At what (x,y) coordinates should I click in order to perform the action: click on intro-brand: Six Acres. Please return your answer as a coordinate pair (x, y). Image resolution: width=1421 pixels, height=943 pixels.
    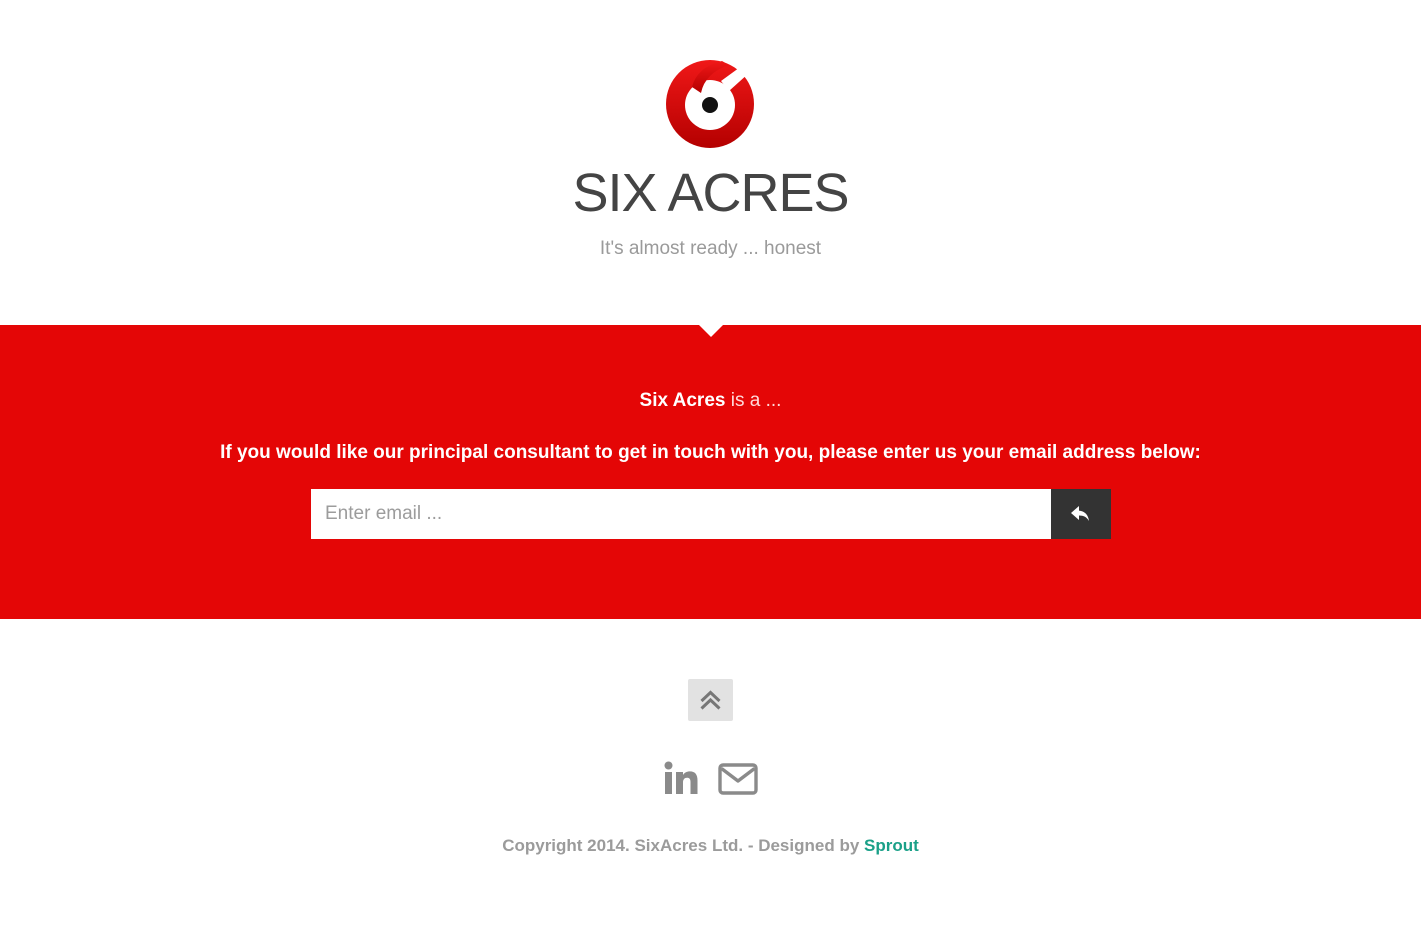
    Looking at the image, I should click on (682, 400).